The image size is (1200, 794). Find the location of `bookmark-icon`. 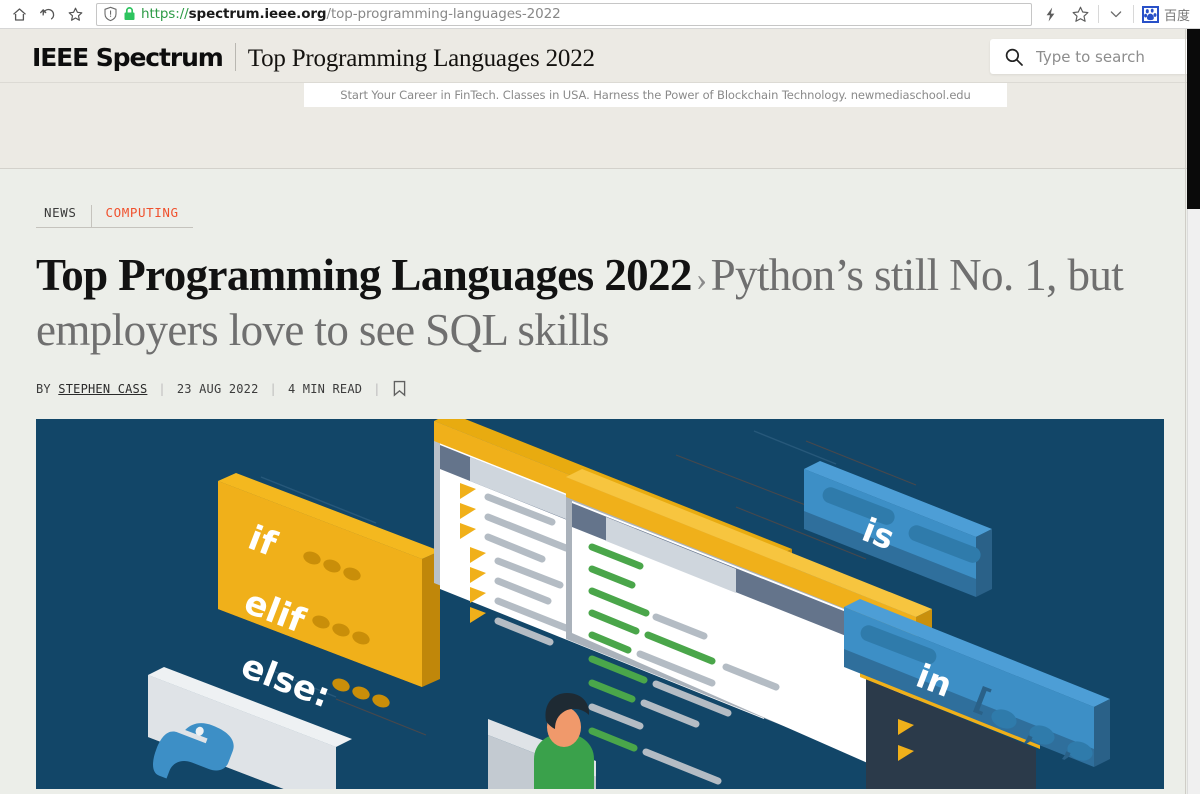

bookmark-icon is located at coordinates (399, 388).